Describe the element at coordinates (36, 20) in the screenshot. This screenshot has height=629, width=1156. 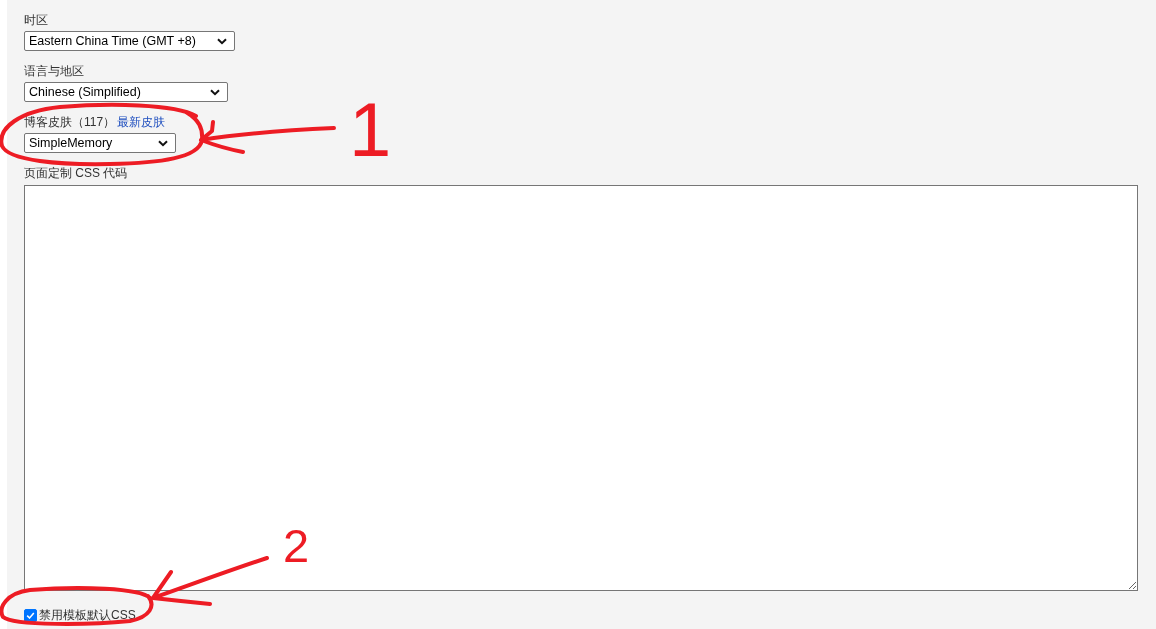
I see `field-label: 时区` at that location.